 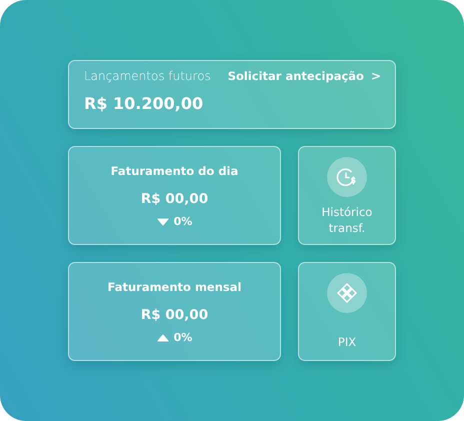 What do you see at coordinates (304, 76) in the screenshot?
I see `request-advance-link: Solicitar antecipação >` at bounding box center [304, 76].